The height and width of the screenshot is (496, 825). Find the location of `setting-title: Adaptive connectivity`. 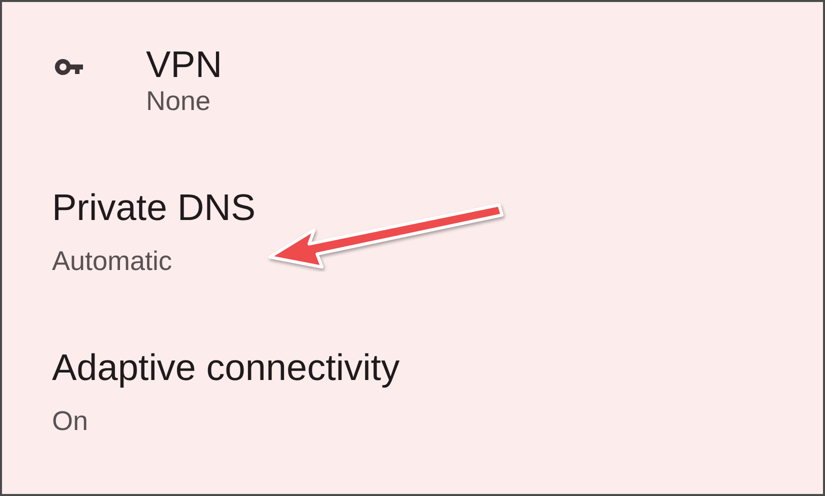

setting-title: Adaptive connectivity is located at coordinates (226, 368).